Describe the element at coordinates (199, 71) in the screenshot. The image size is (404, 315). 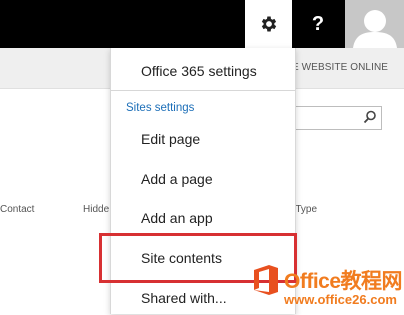
I see `menu-item-label: Office 365 settings` at that location.